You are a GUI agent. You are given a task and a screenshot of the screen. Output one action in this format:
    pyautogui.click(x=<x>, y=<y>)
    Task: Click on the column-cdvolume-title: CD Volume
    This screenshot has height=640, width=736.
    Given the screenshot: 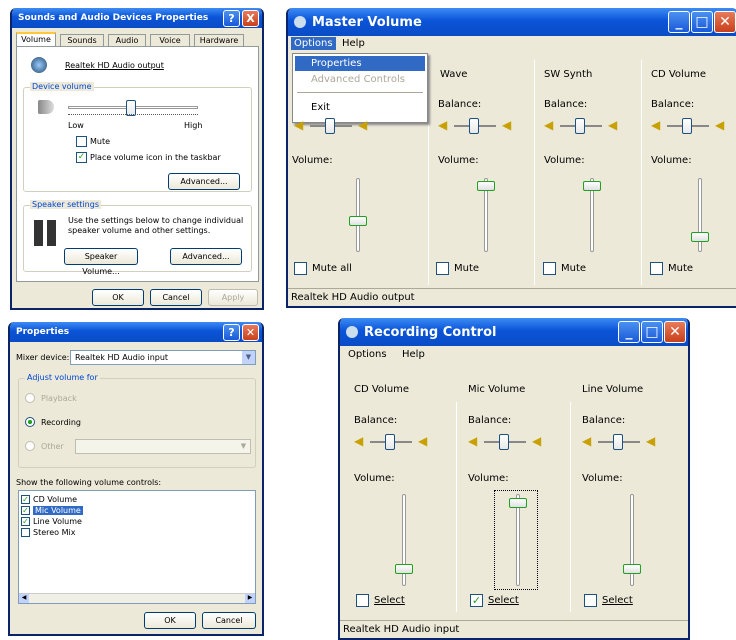 What is the action you would take?
    pyautogui.click(x=382, y=389)
    